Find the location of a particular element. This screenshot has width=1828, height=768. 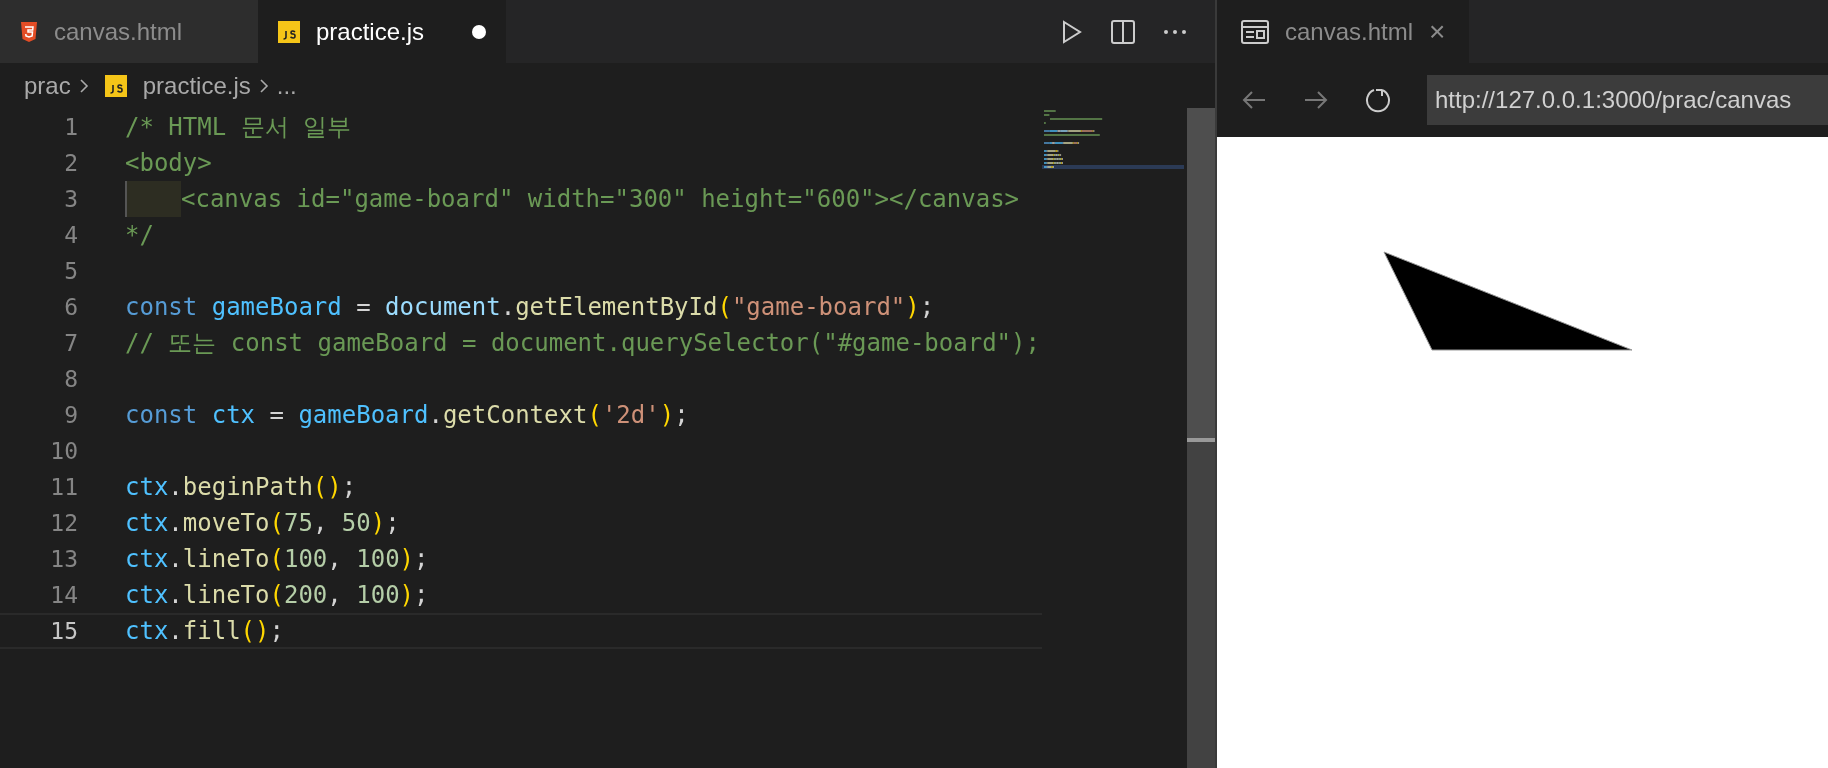

preview-icon is located at coordinates (1255, 31).